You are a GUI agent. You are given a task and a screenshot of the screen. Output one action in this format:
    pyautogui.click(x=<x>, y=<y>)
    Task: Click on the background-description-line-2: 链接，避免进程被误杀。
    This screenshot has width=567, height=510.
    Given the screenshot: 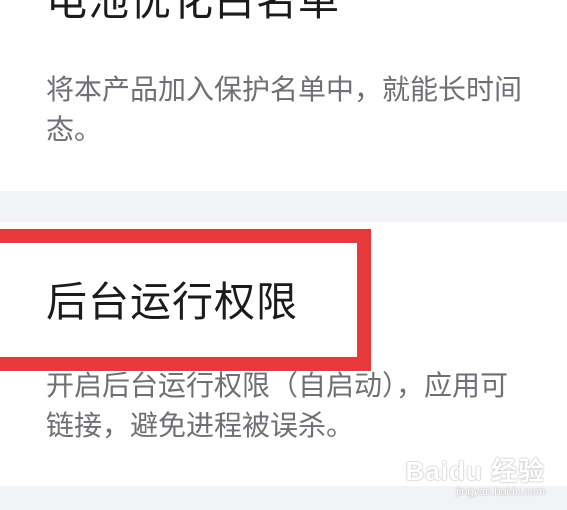 What is the action you would take?
    pyautogui.click(x=200, y=425)
    